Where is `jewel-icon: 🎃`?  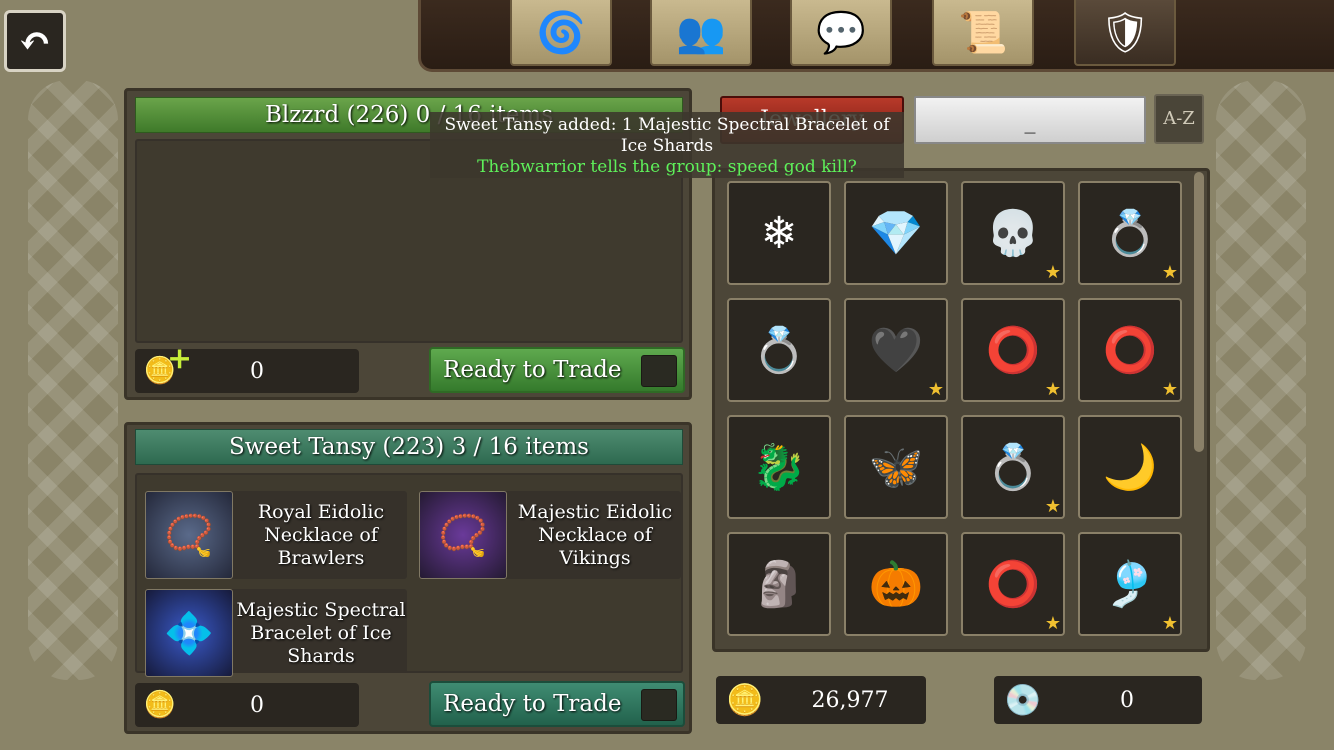
jewel-icon: 🎃 is located at coordinates (896, 584).